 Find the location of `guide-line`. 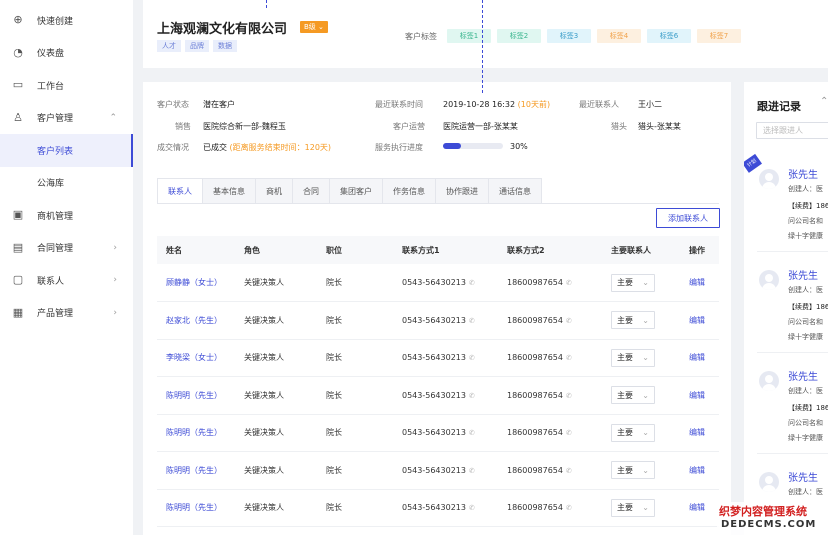

guide-line is located at coordinates (266, 4).